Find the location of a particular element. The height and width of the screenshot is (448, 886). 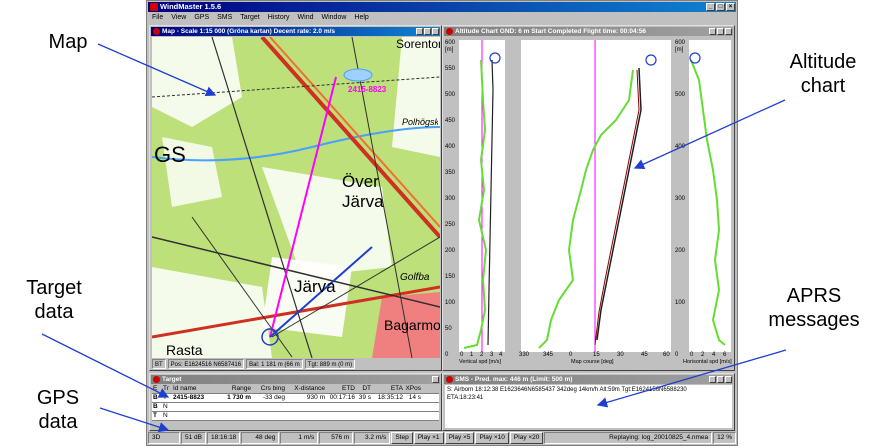

course-xtick-60: 60 is located at coordinates (666, 355).